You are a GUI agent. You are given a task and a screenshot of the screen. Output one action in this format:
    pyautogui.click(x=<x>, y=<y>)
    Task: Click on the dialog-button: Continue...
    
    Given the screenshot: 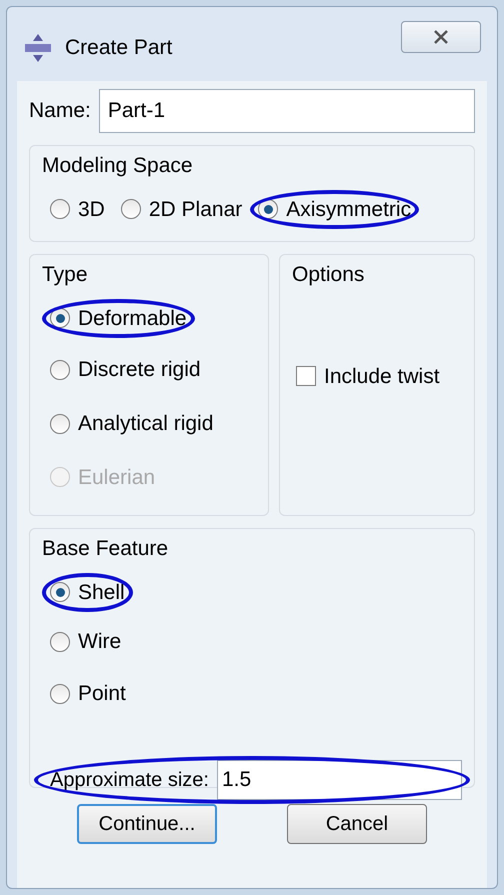 What is the action you would take?
    pyautogui.click(x=147, y=824)
    